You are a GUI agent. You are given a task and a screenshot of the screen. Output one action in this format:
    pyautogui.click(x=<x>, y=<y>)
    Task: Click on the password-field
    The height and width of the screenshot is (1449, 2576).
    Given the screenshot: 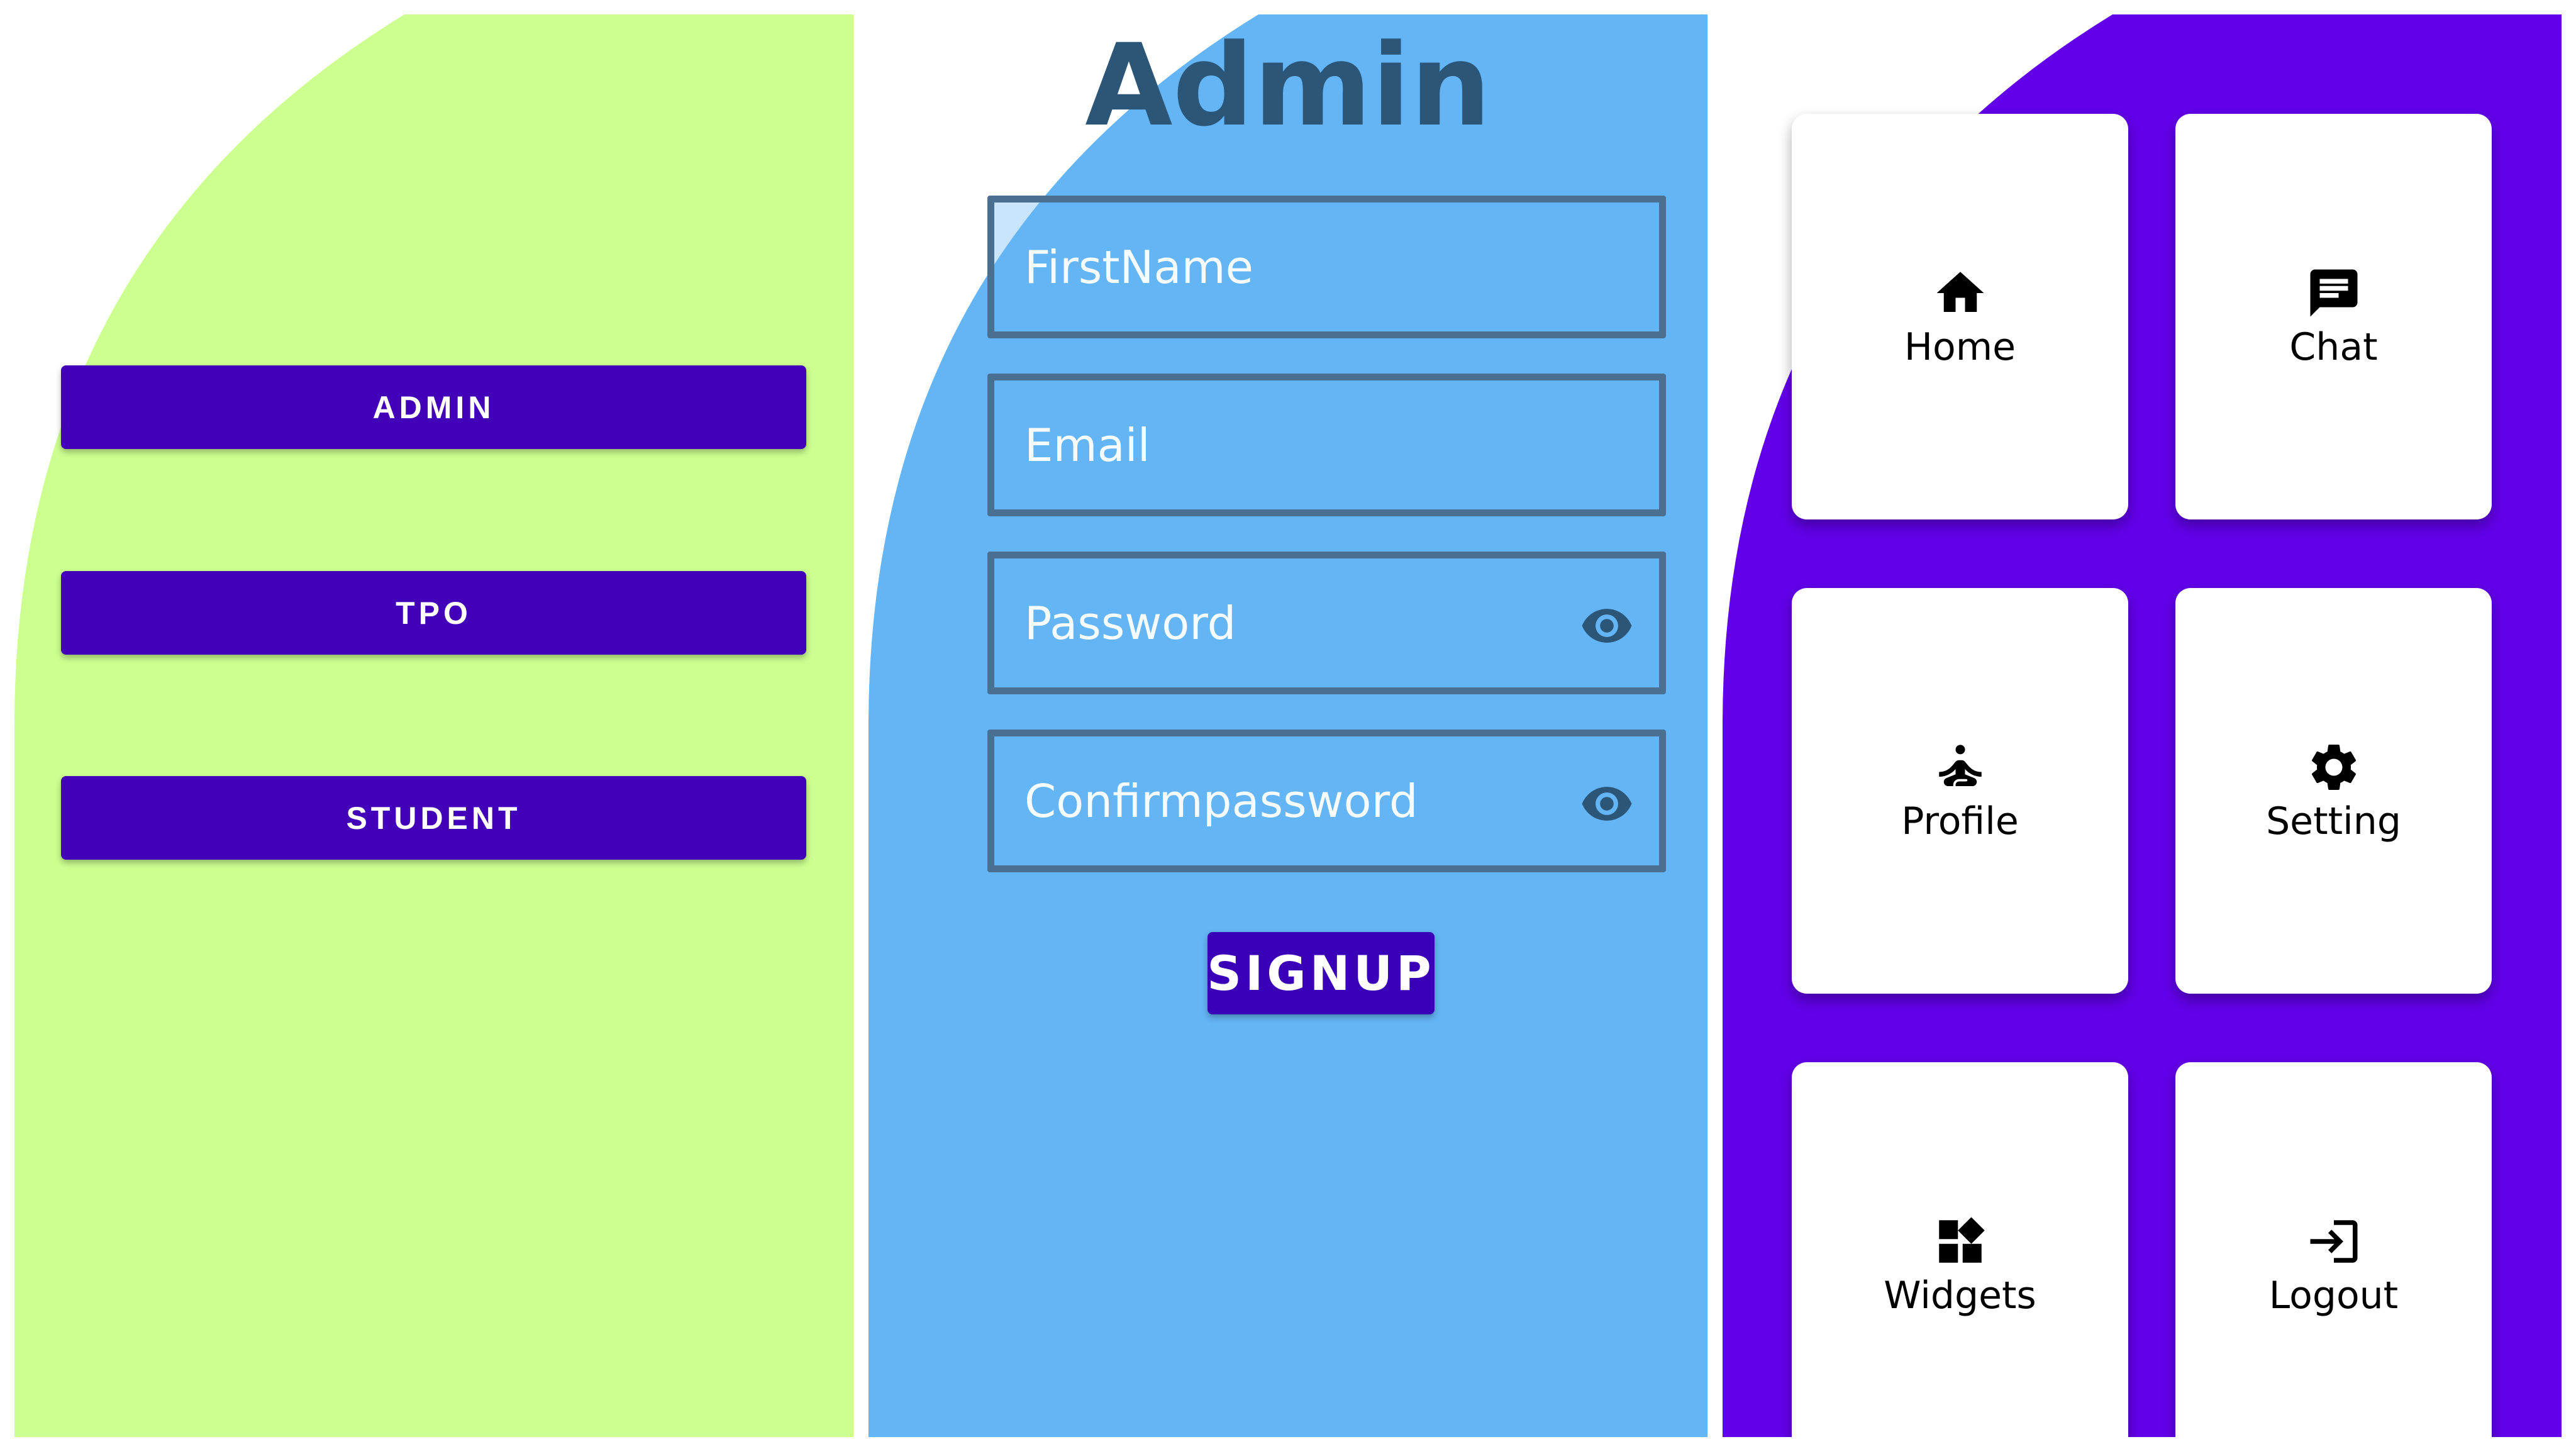 What is the action you would take?
    pyautogui.click(x=1326, y=623)
    